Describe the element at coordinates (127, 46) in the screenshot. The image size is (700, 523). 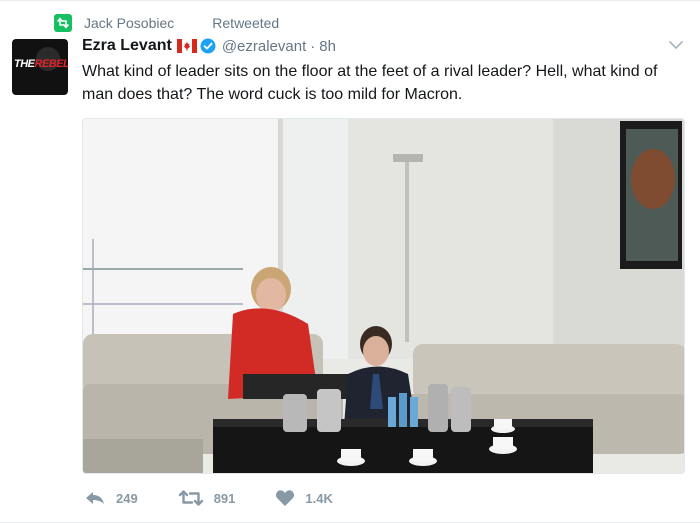
I see `author-display-name: Ezra Levant` at that location.